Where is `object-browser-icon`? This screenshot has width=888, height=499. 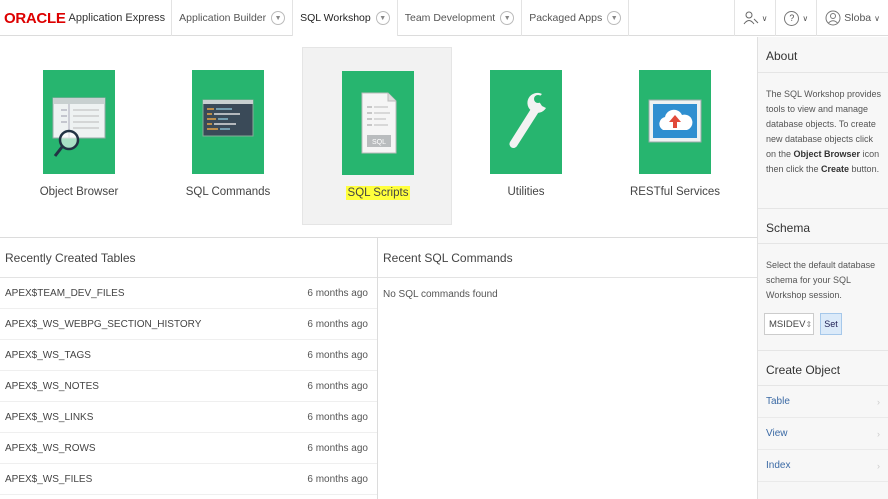 object-browser-icon is located at coordinates (79, 127).